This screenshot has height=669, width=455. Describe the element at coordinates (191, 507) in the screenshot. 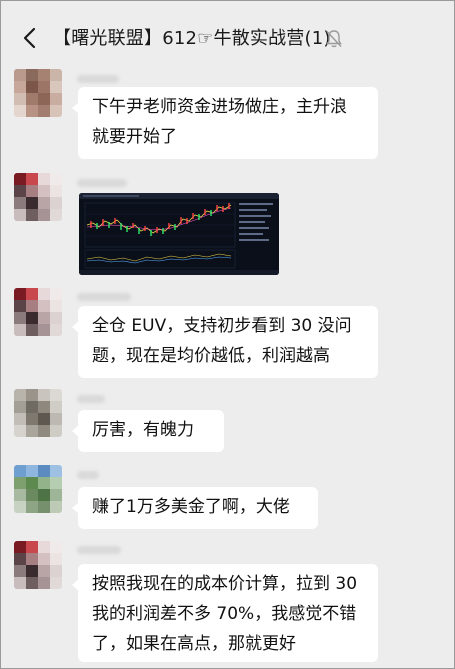

I see `message-text-line: 赚了1万多美金了啊，大佬` at that location.